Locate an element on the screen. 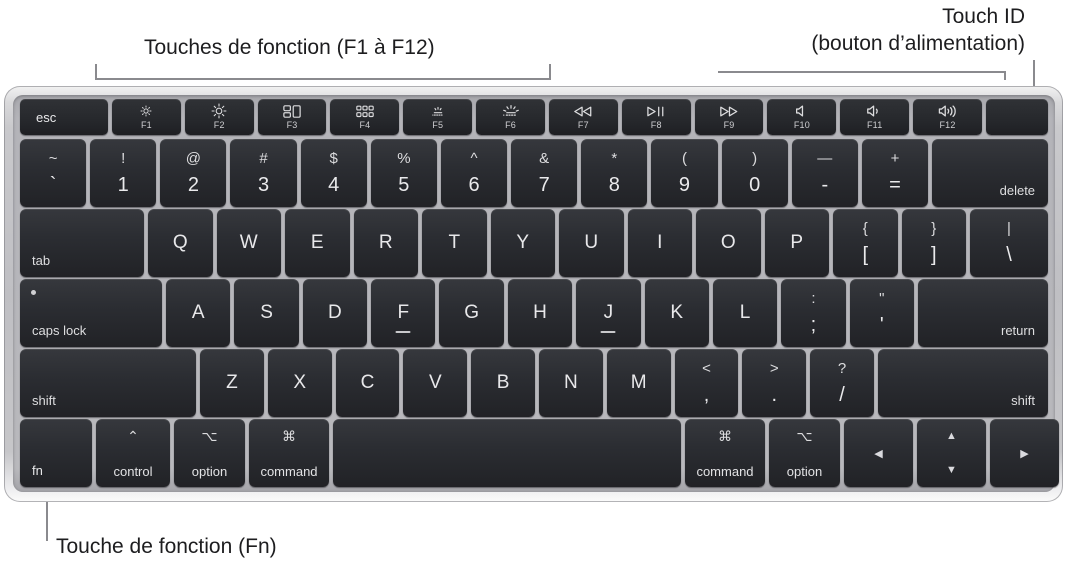  key-tab: tab is located at coordinates (82, 243).